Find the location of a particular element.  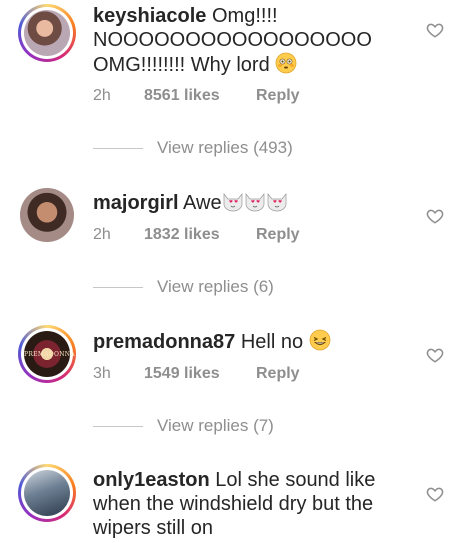

heart-eyes-cat-icon is located at coordinates (255, 204).